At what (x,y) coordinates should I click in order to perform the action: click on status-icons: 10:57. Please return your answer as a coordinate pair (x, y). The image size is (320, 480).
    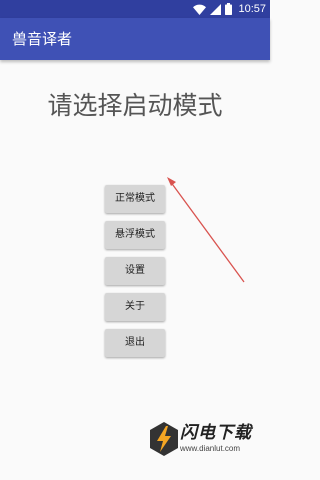
    Looking at the image, I should click on (229, 9).